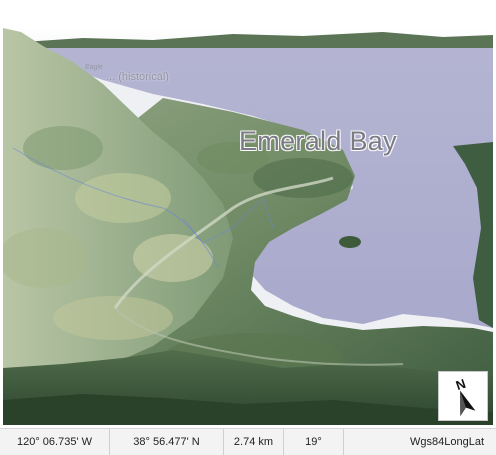  I want to click on island, so click(350, 242).